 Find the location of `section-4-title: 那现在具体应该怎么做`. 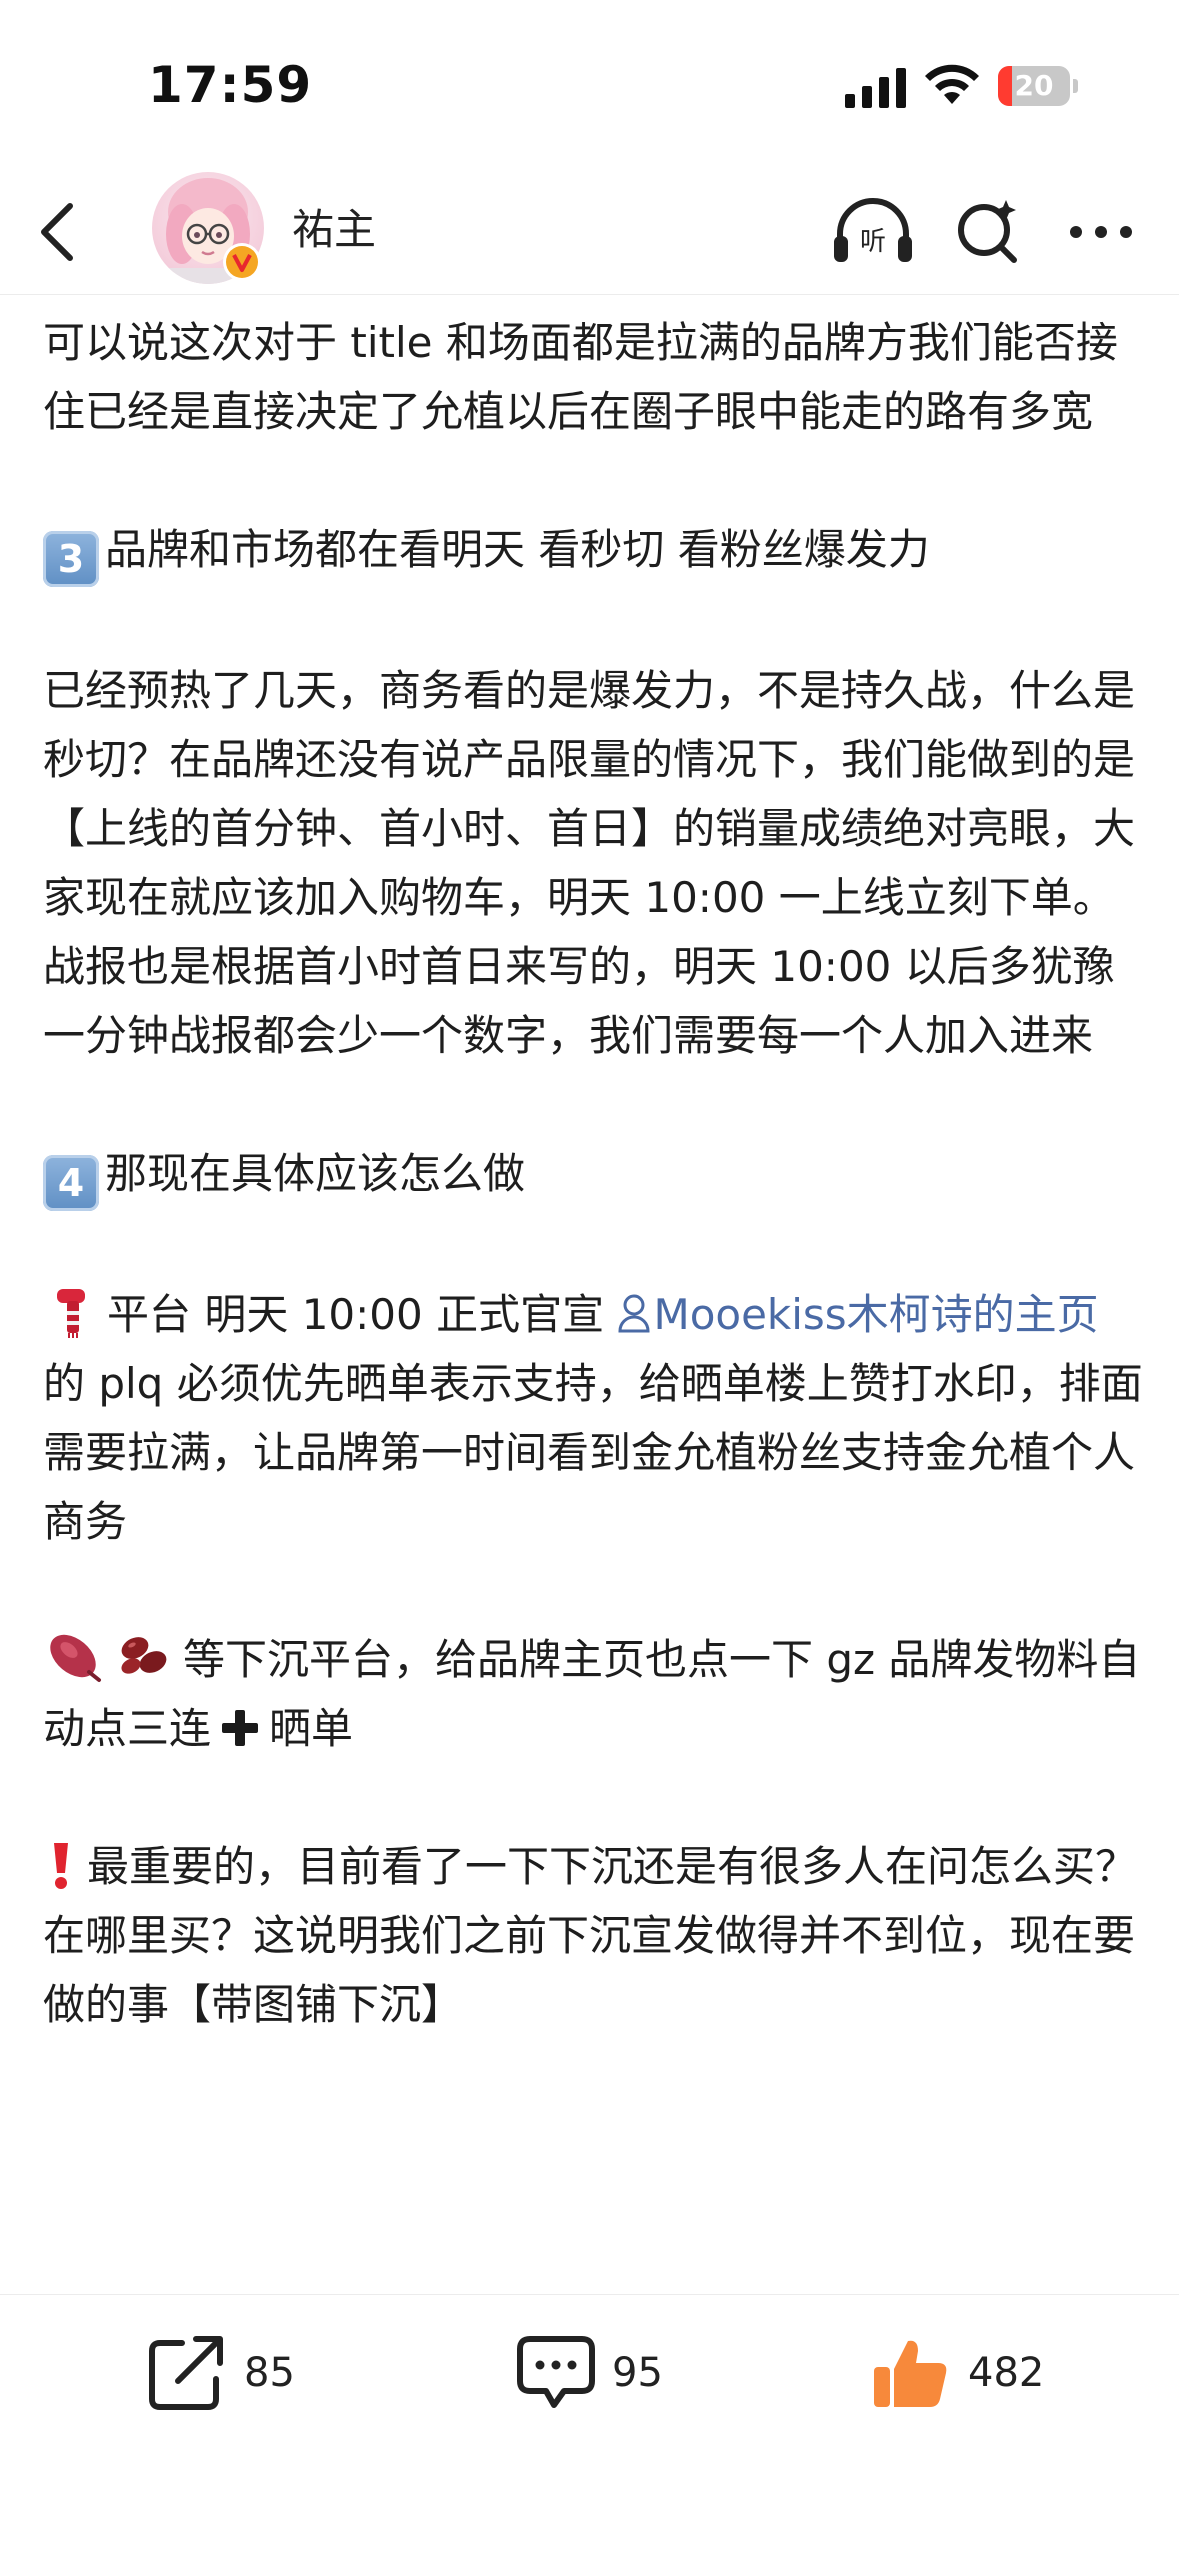

section-4-title: 那现在具体应该怎么做 is located at coordinates (315, 1173).